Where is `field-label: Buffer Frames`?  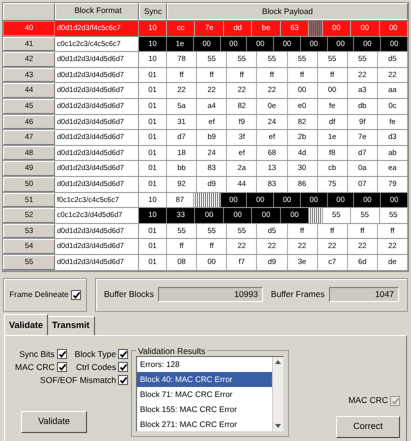
field-label: Buffer Frames is located at coordinates (297, 294).